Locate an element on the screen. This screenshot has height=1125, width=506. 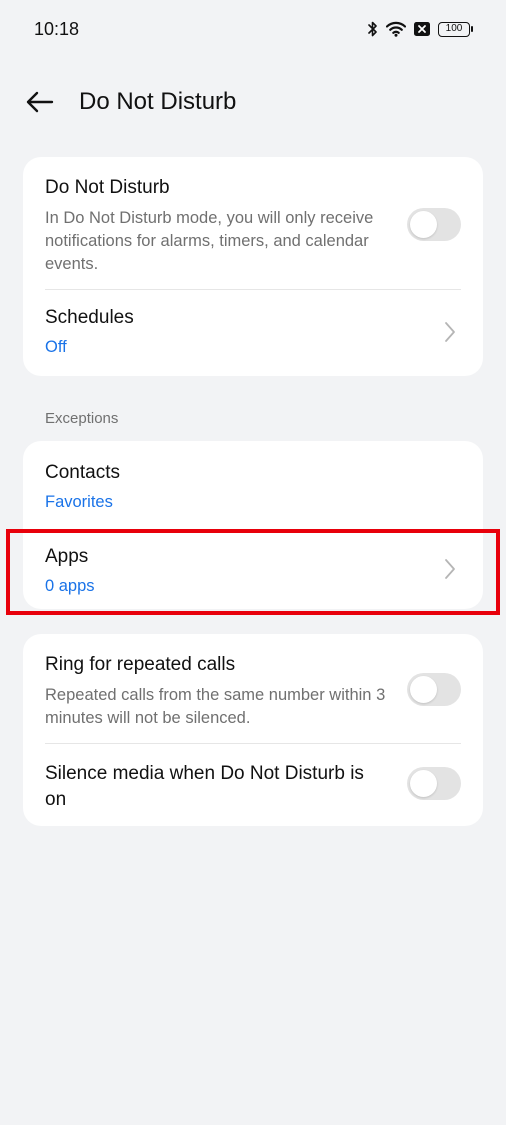
apps-title: Apps is located at coordinates (67, 556).